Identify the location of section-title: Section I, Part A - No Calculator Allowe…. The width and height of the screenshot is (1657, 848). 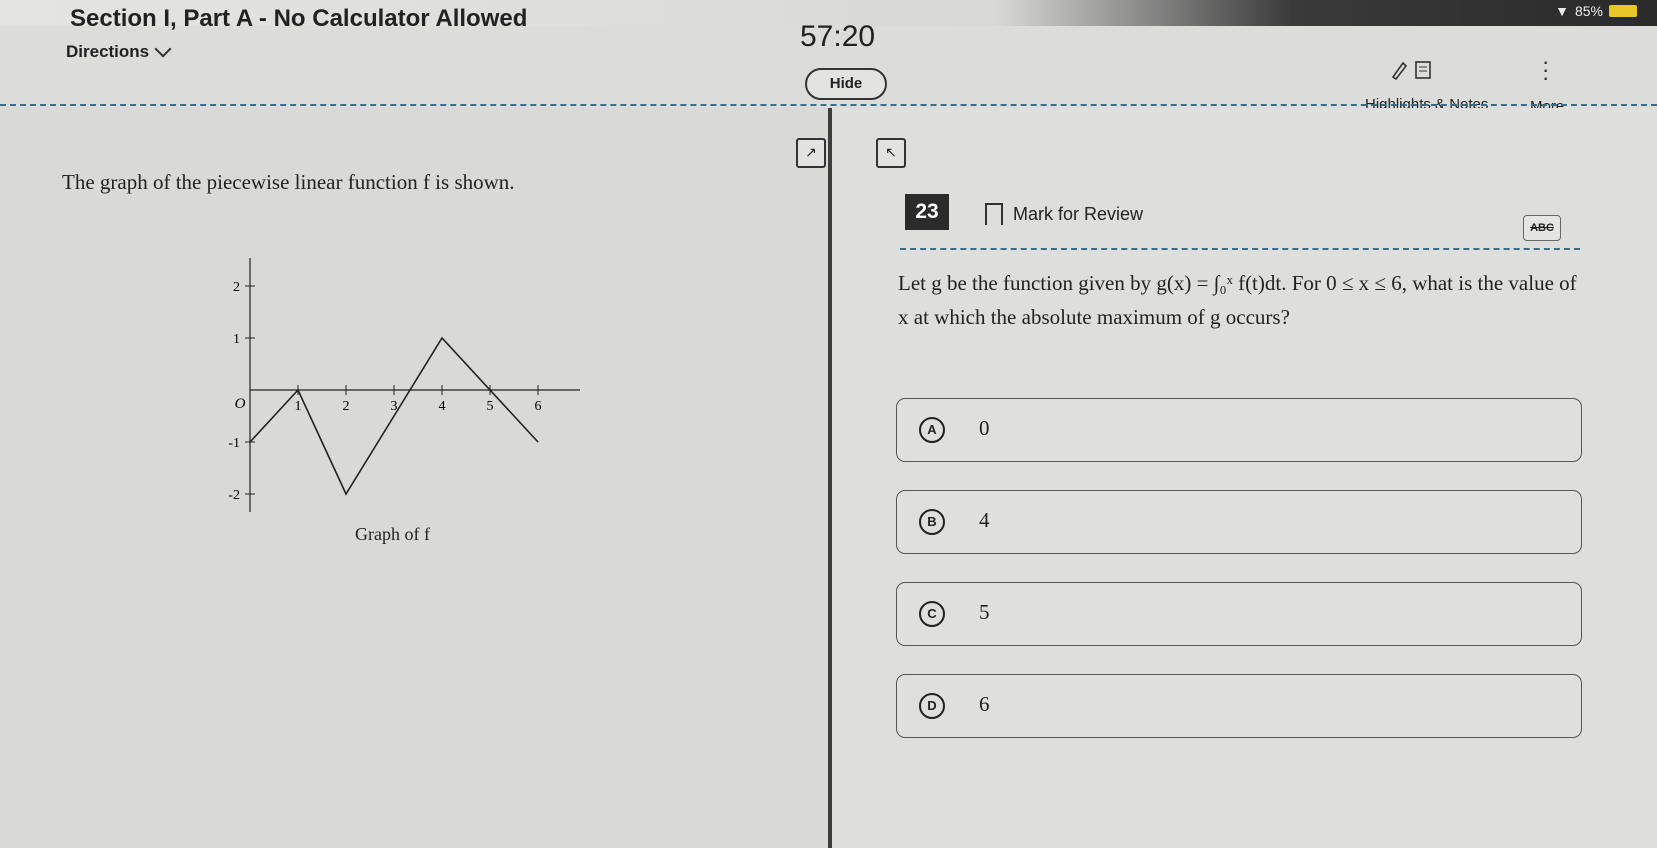
(299, 18).